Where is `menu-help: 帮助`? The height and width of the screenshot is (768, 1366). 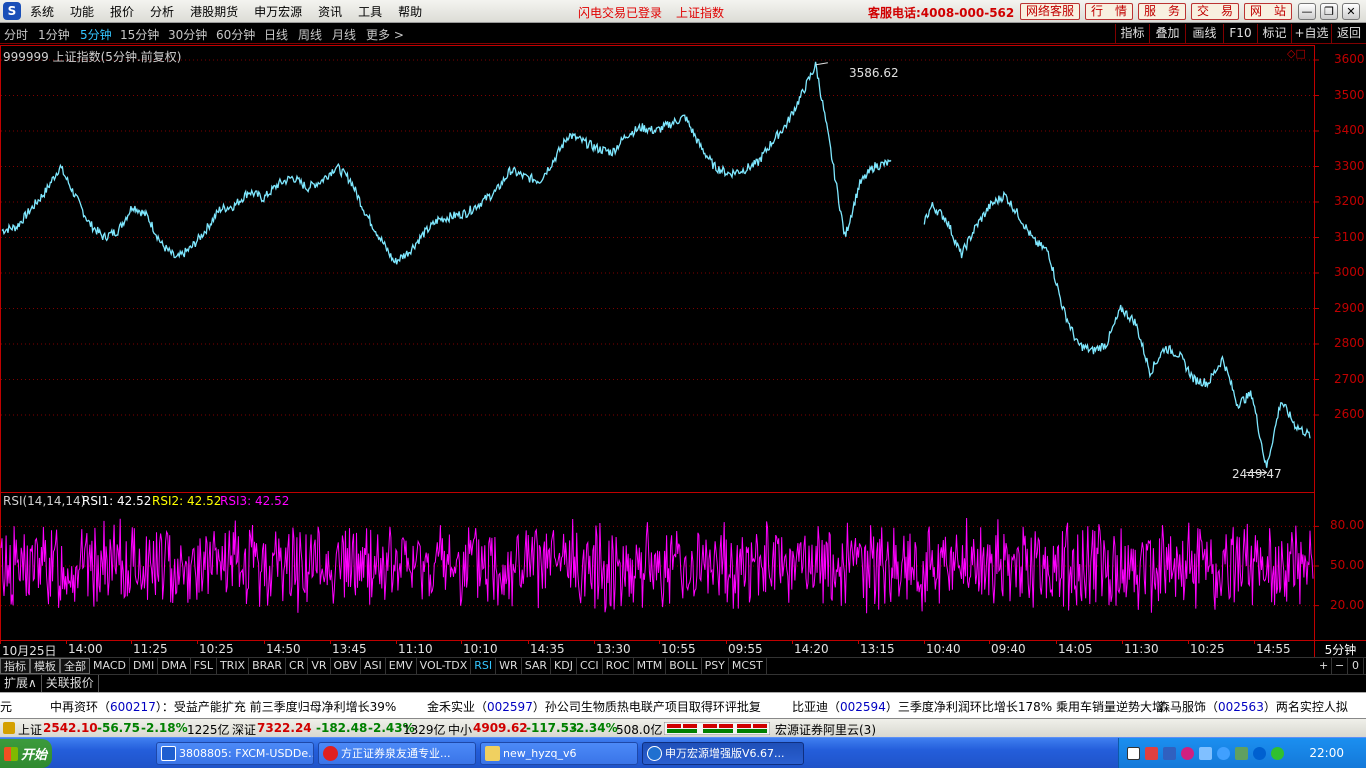 menu-help: 帮助 is located at coordinates (410, 11).